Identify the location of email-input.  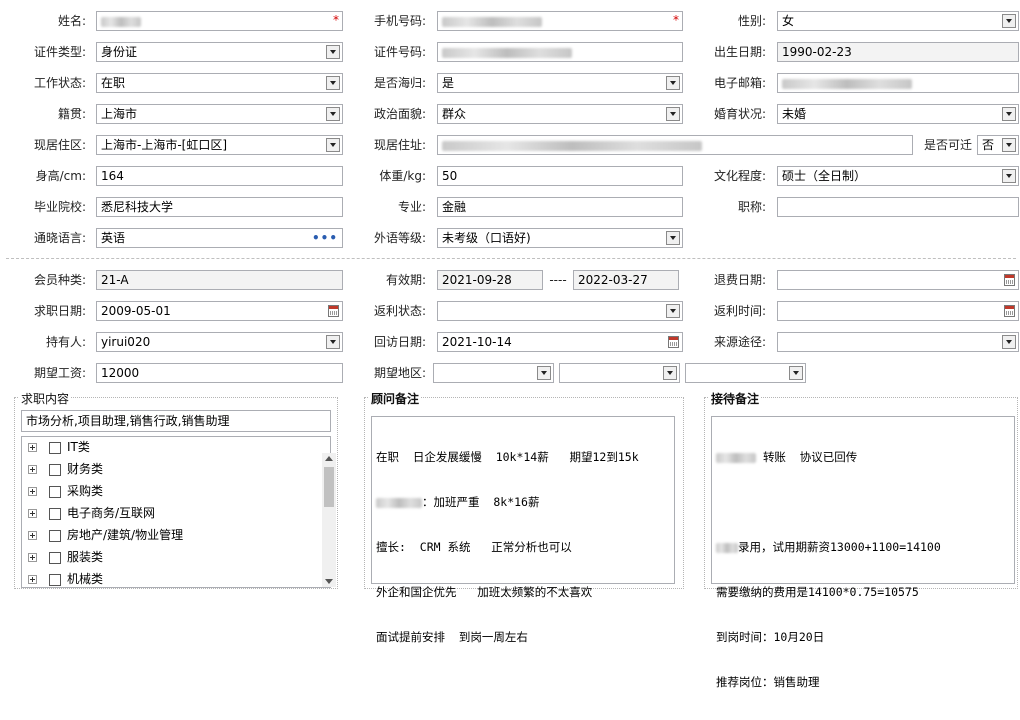
(898, 83).